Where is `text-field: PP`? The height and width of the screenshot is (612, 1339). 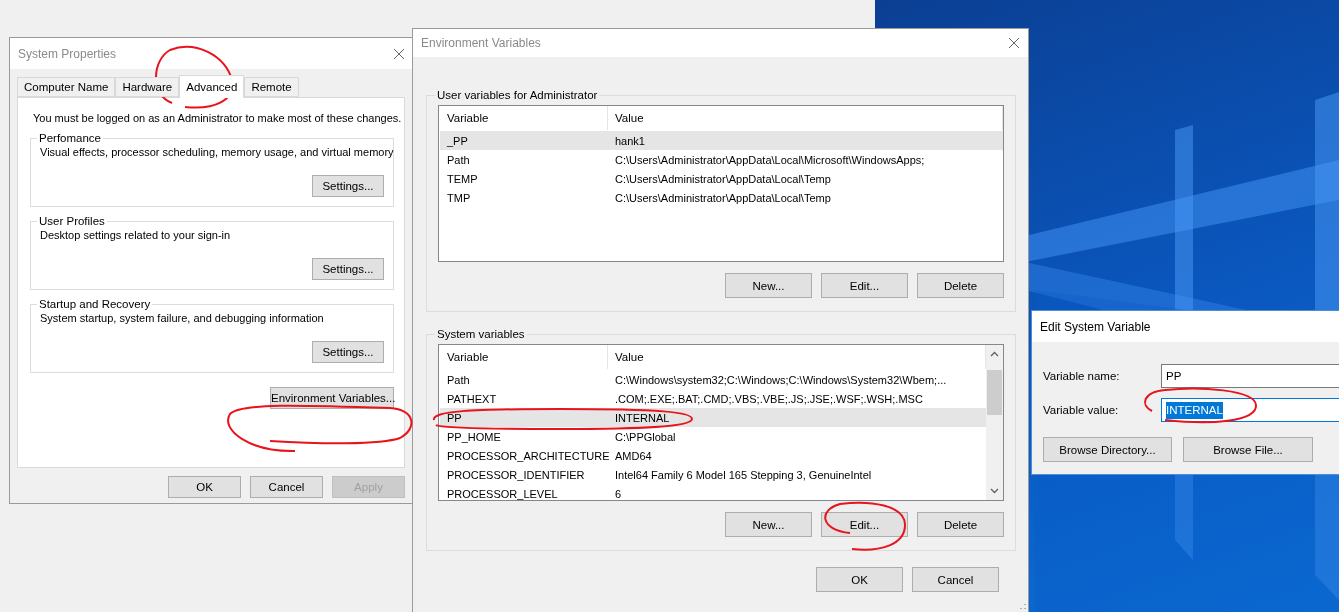
text-field: PP is located at coordinates (1250, 376).